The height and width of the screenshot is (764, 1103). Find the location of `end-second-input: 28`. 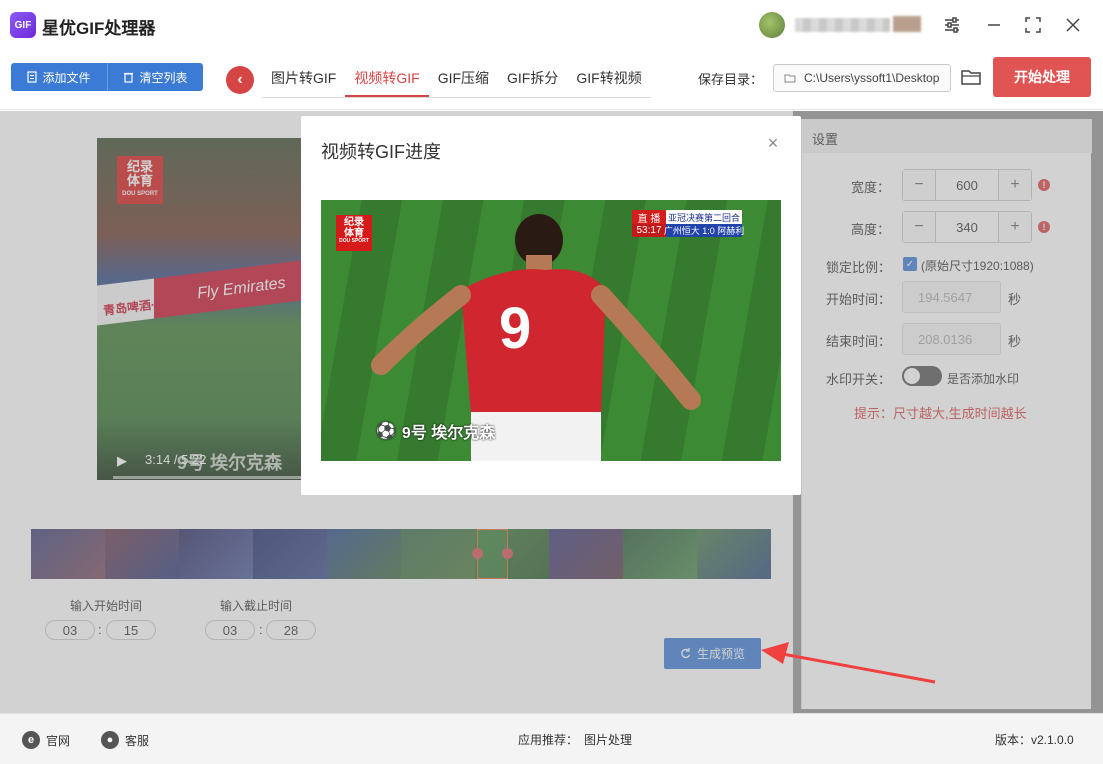

end-second-input: 28 is located at coordinates (291, 630).